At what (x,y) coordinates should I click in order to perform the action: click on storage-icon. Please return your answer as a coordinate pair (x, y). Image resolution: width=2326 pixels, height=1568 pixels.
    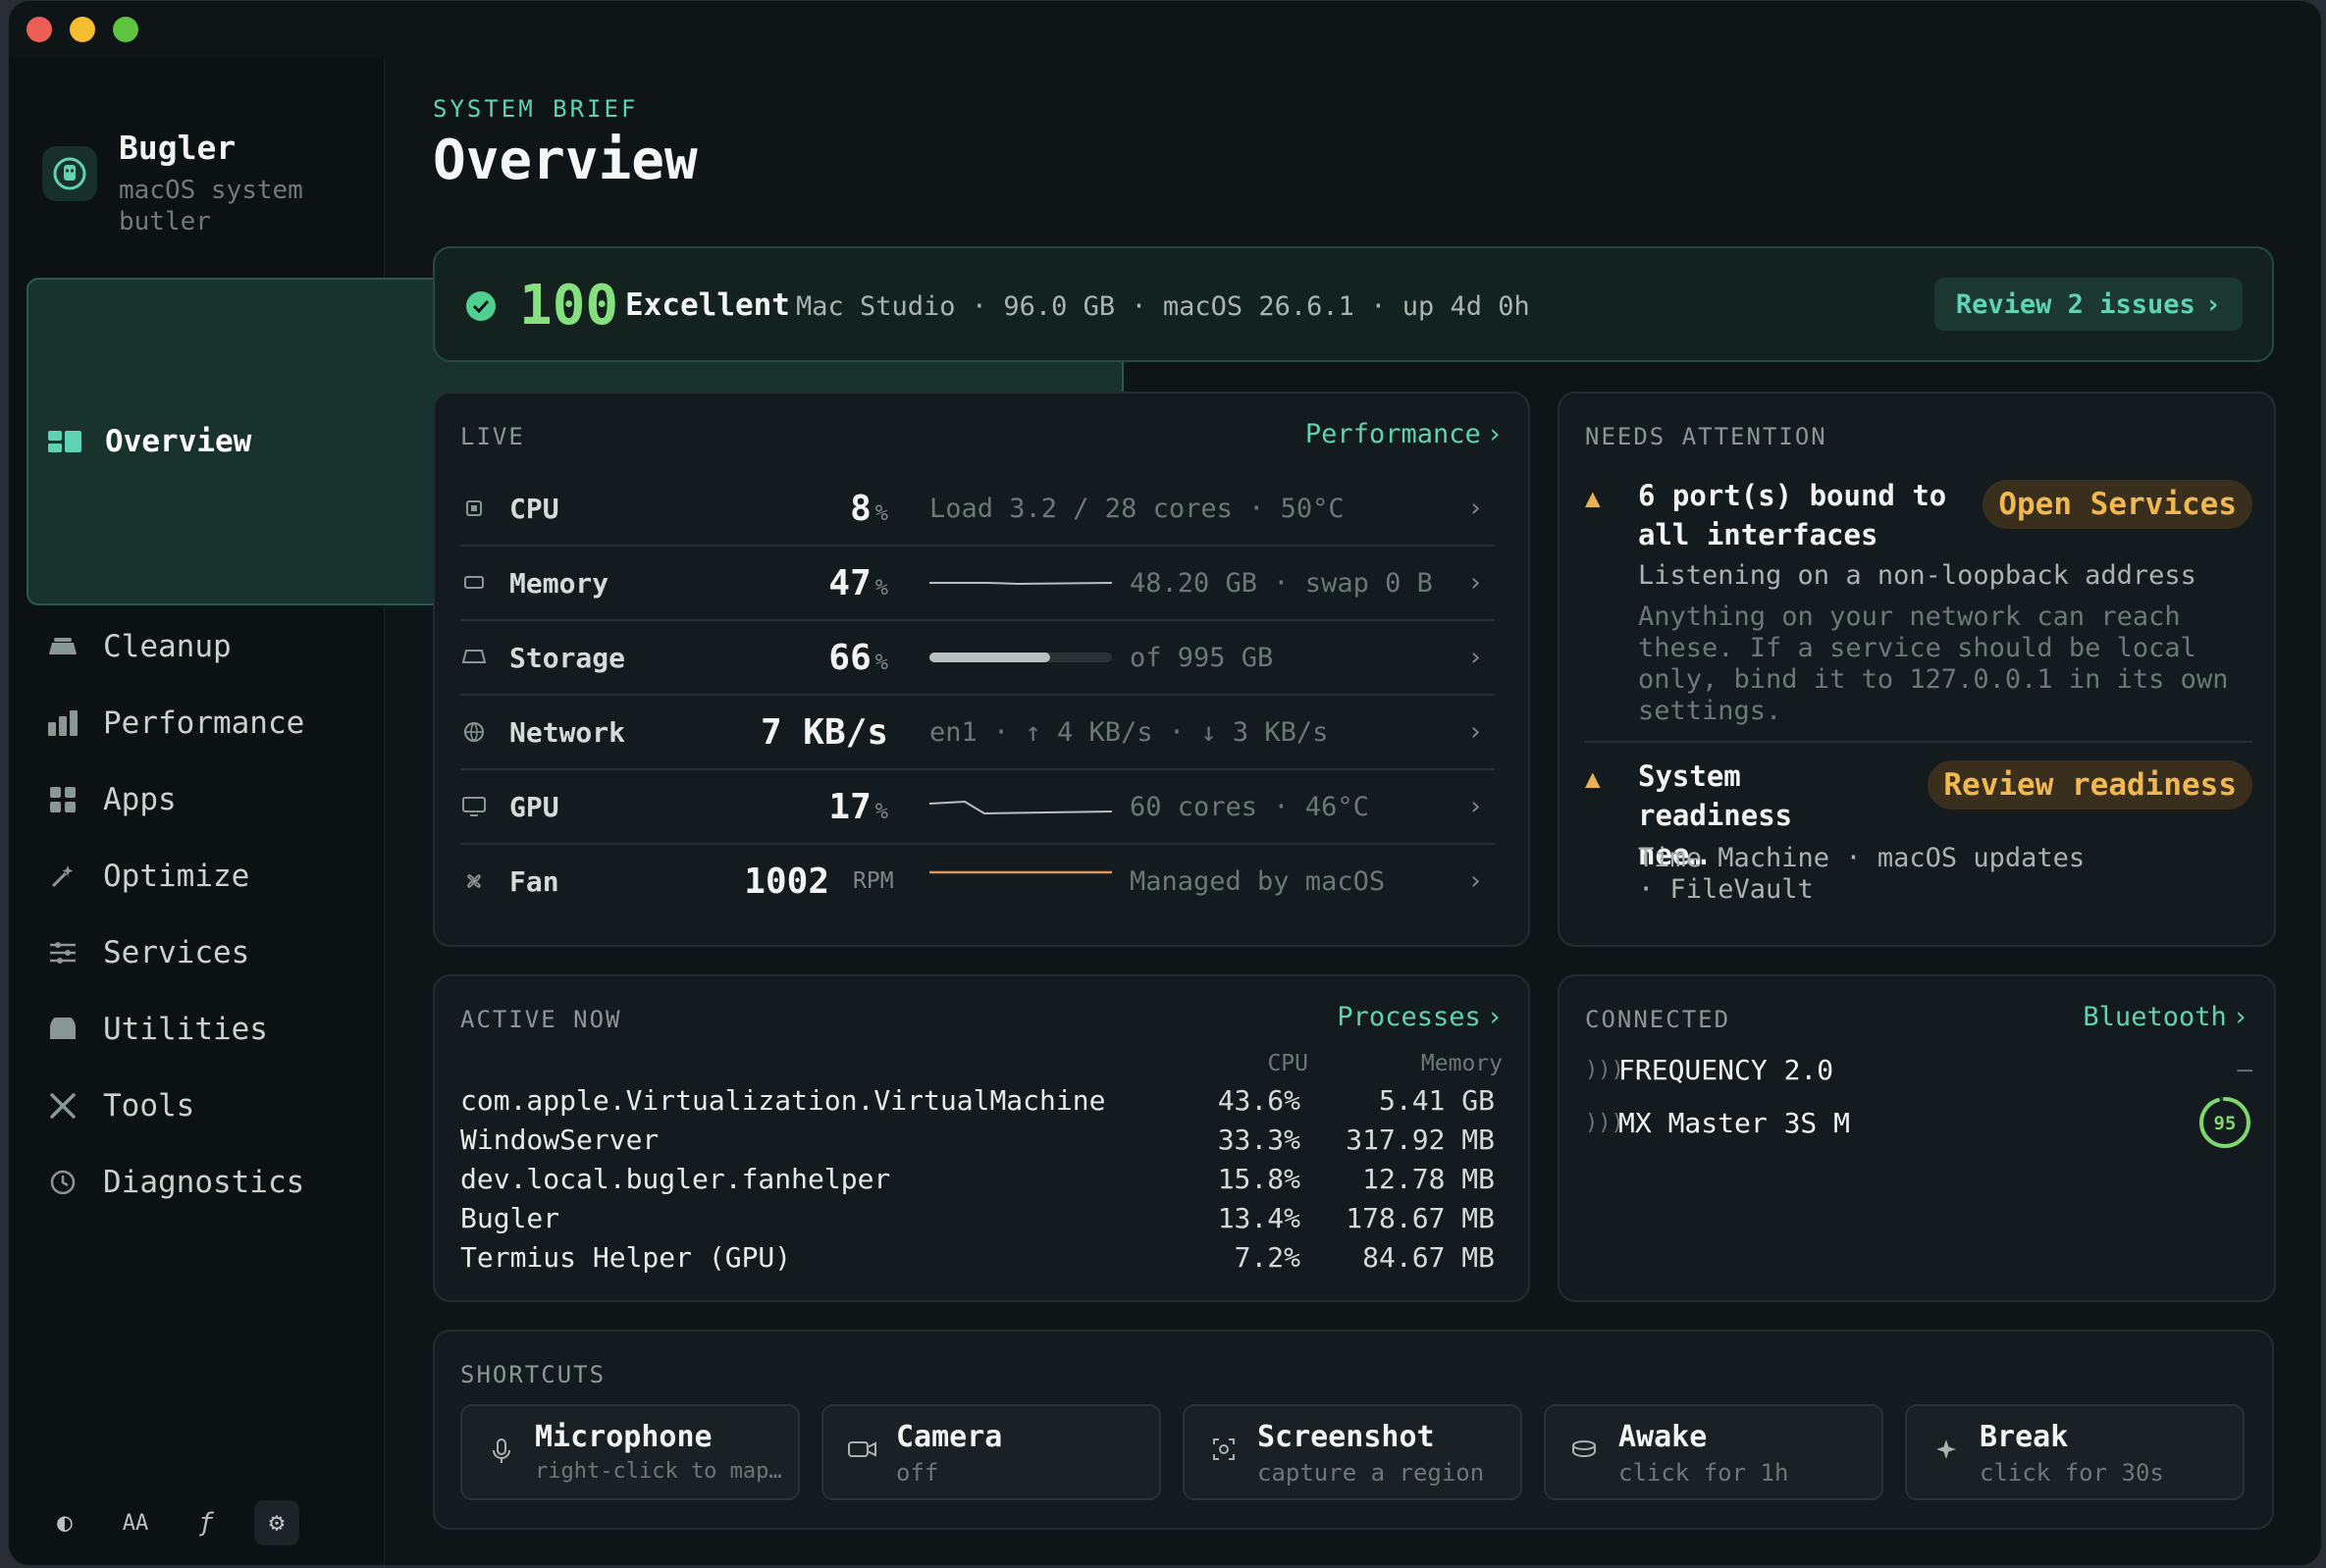
    Looking at the image, I should click on (474, 657).